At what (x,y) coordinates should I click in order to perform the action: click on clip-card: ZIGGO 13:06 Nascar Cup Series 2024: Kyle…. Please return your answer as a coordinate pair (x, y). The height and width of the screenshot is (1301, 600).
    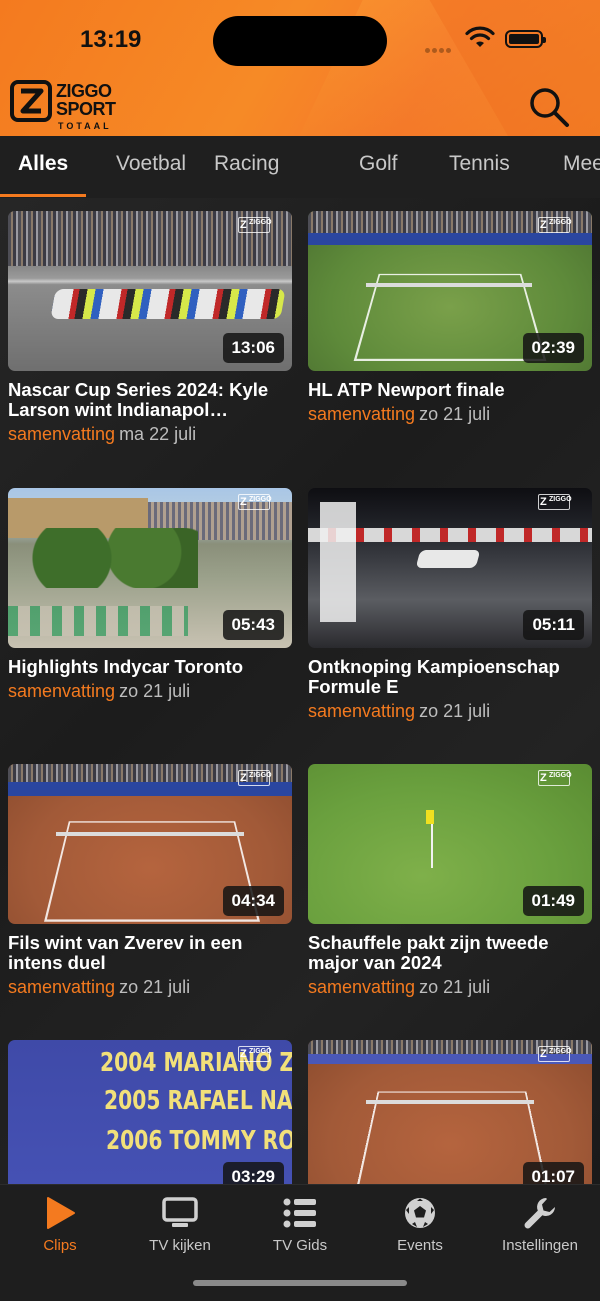
    Looking at the image, I should click on (150, 328).